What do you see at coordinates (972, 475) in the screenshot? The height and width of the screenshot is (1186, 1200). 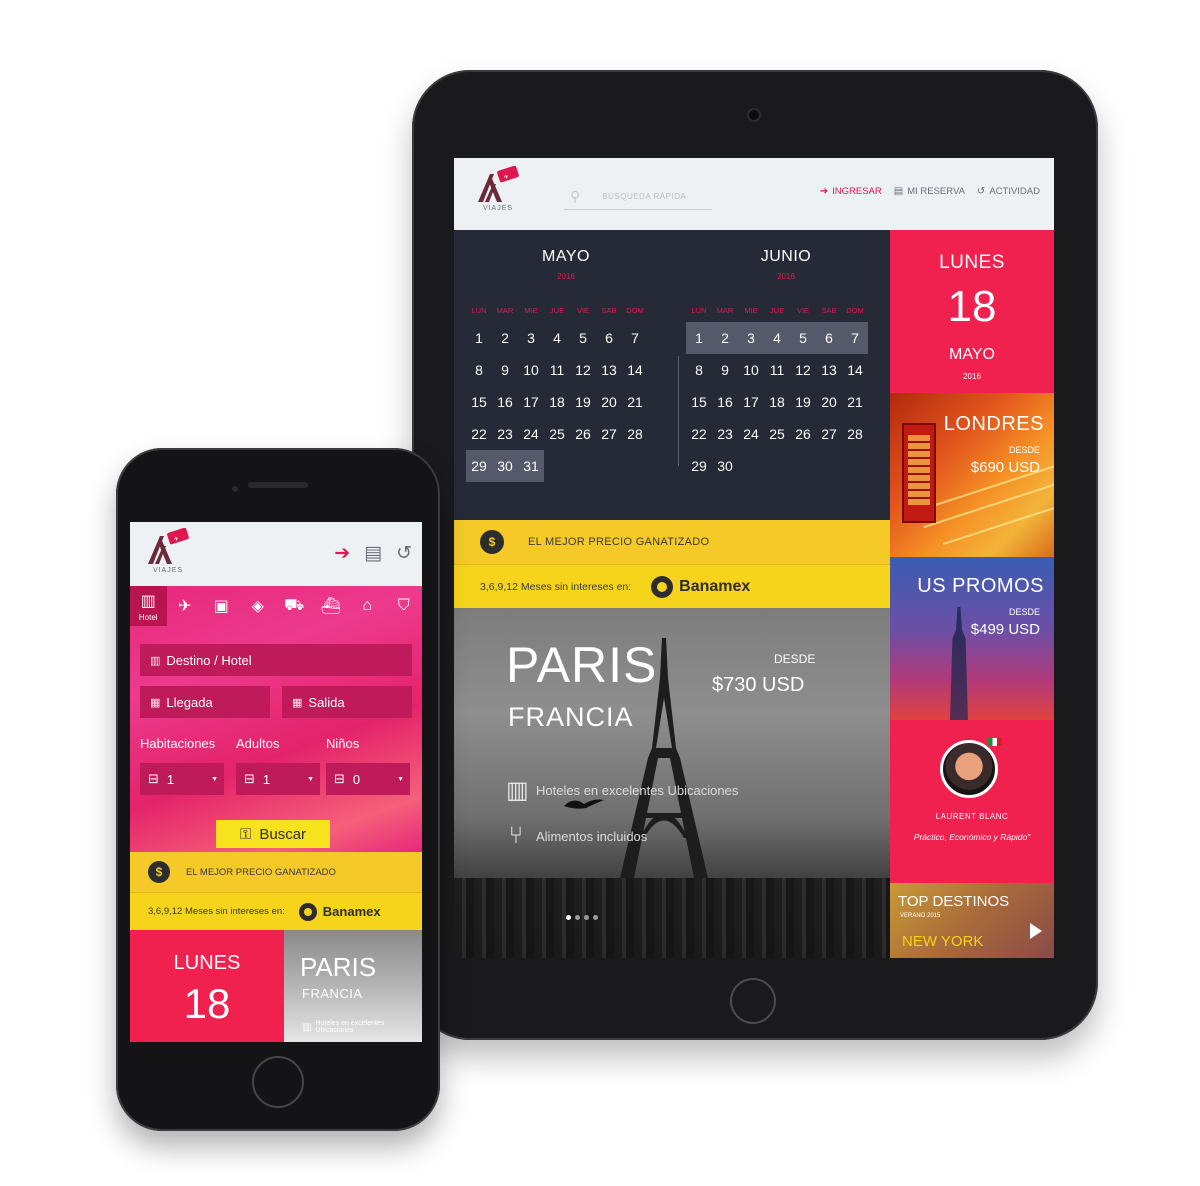 I see `london-promo-tile: LONDRES DESDE $690 USD` at bounding box center [972, 475].